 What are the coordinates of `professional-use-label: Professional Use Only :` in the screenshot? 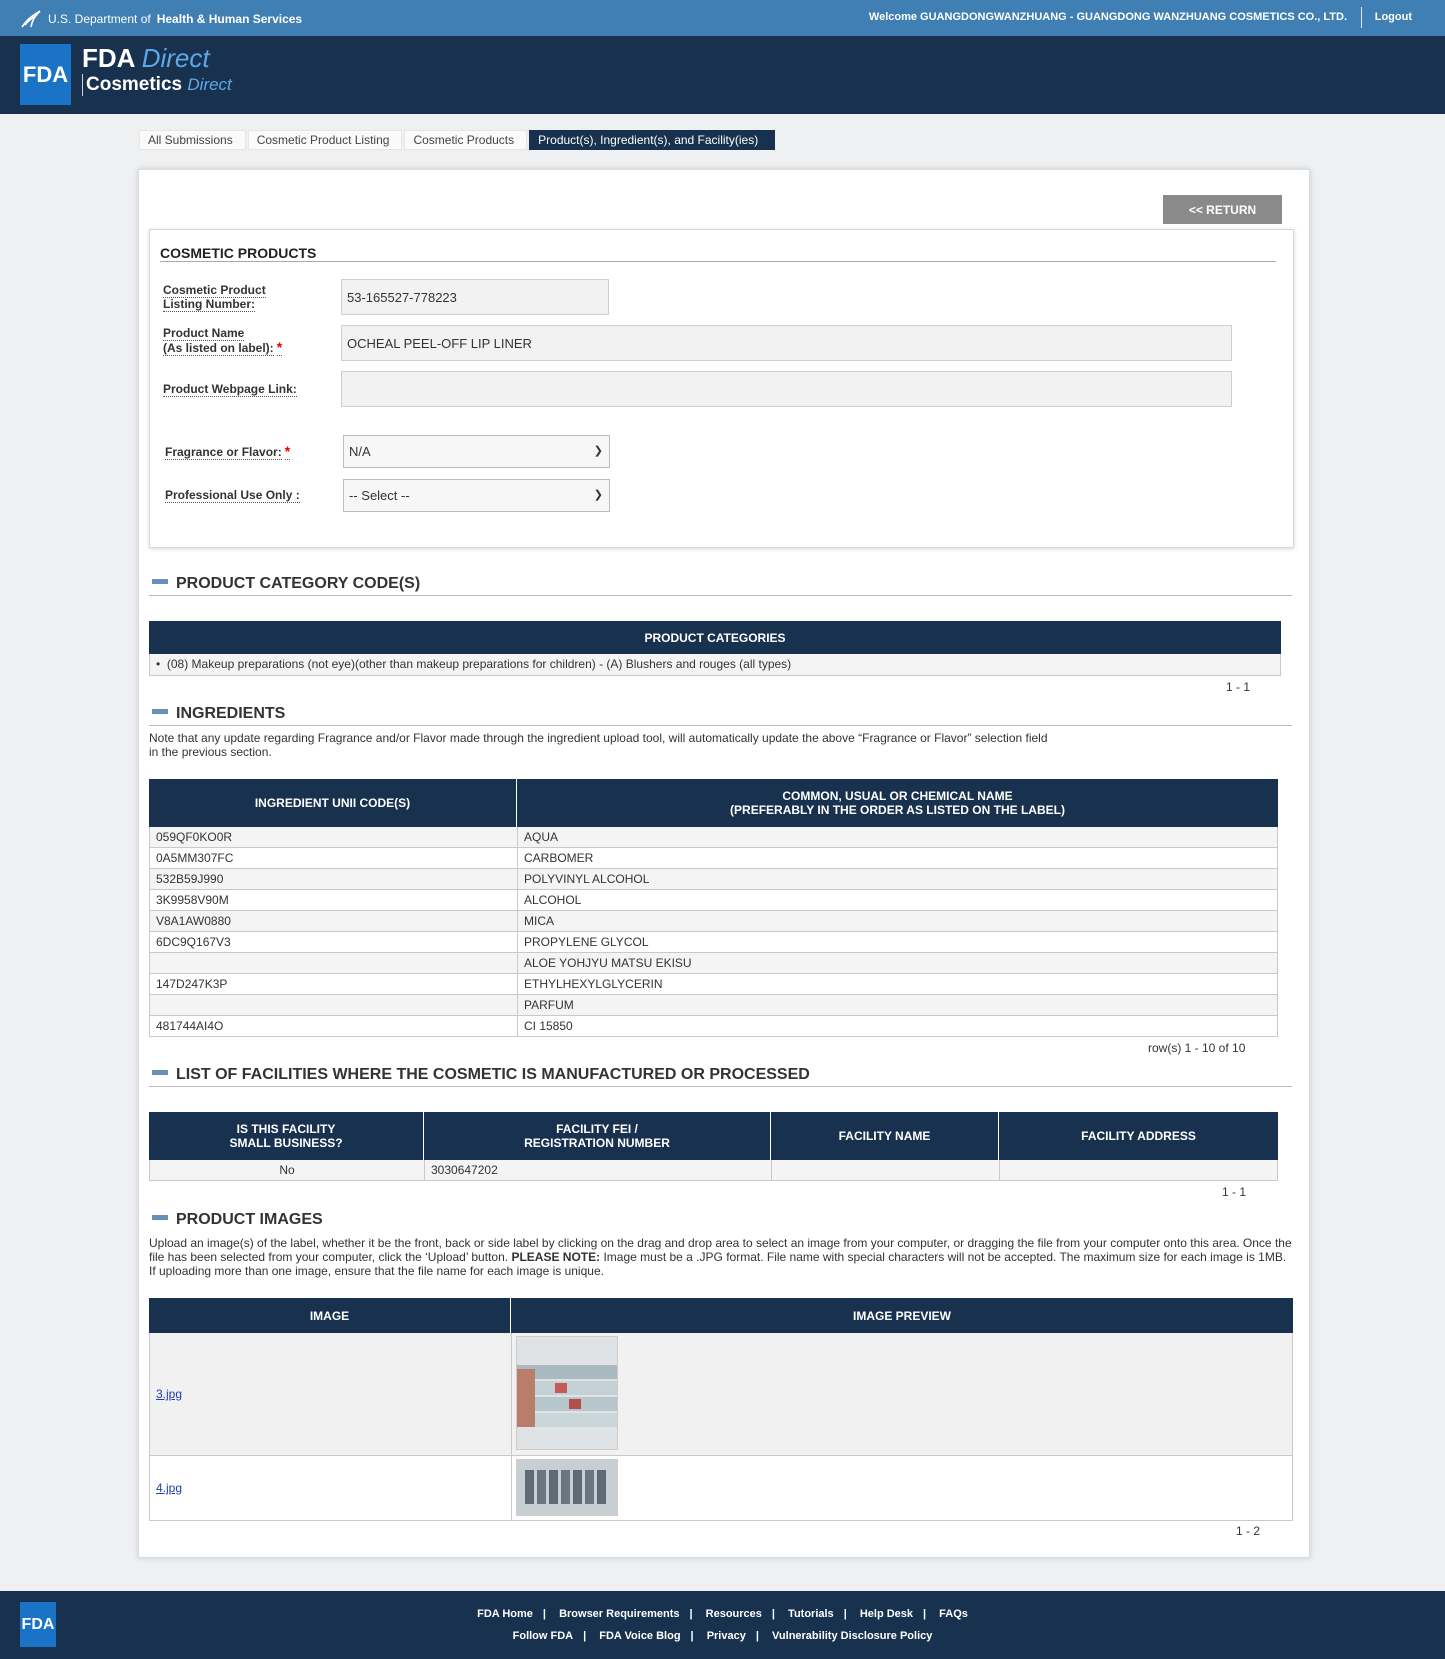 It's located at (232, 495).